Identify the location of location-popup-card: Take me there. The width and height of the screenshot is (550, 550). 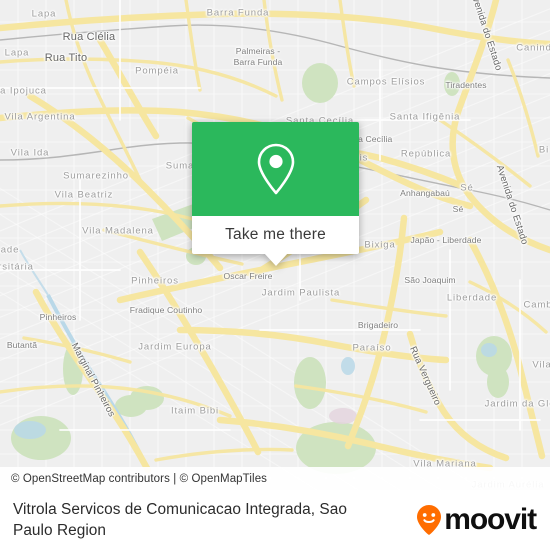
(275, 194).